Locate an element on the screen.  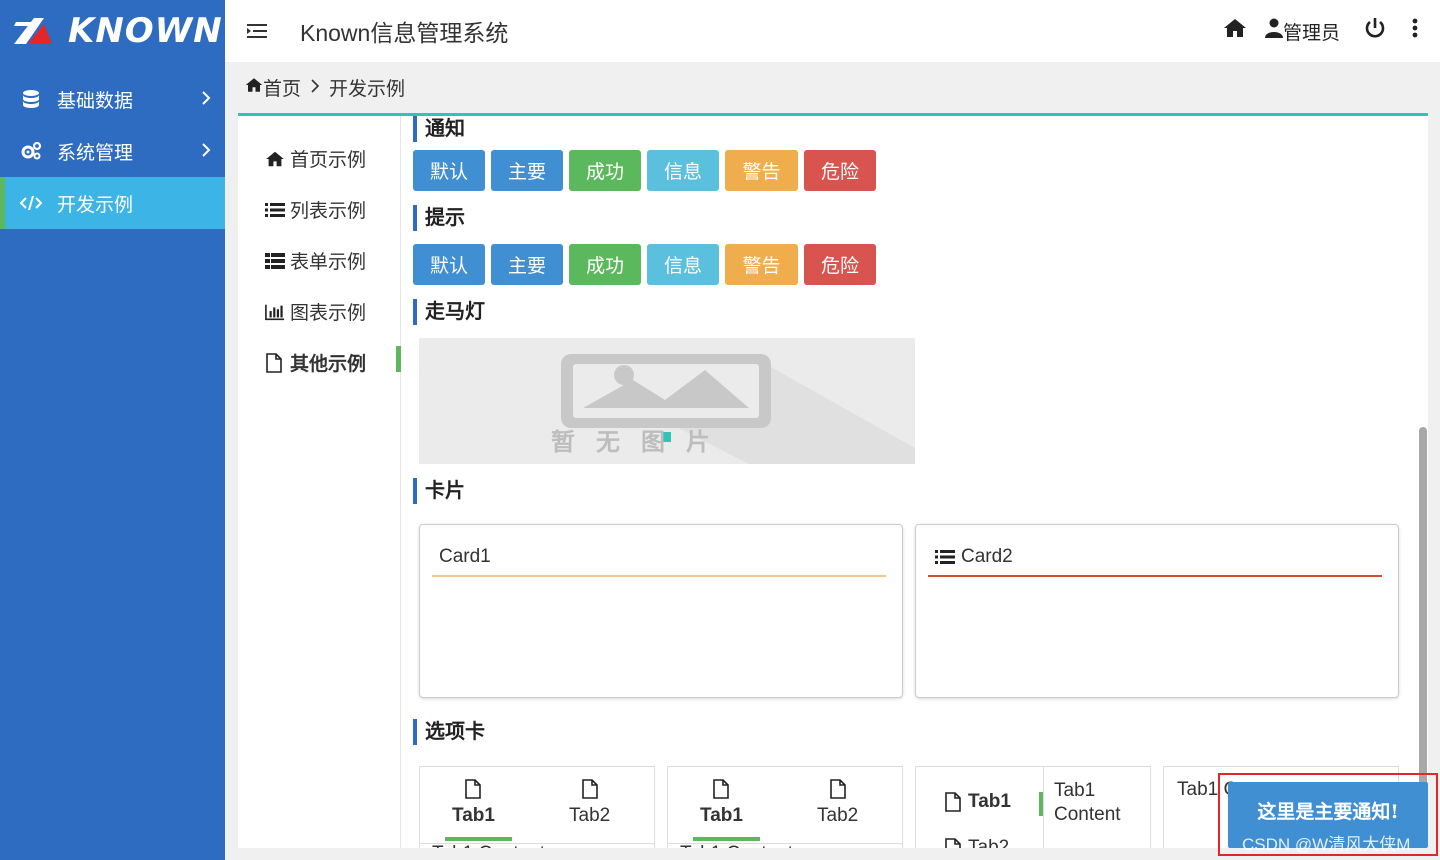
notice-danger-button: 危险 is located at coordinates (840, 170).